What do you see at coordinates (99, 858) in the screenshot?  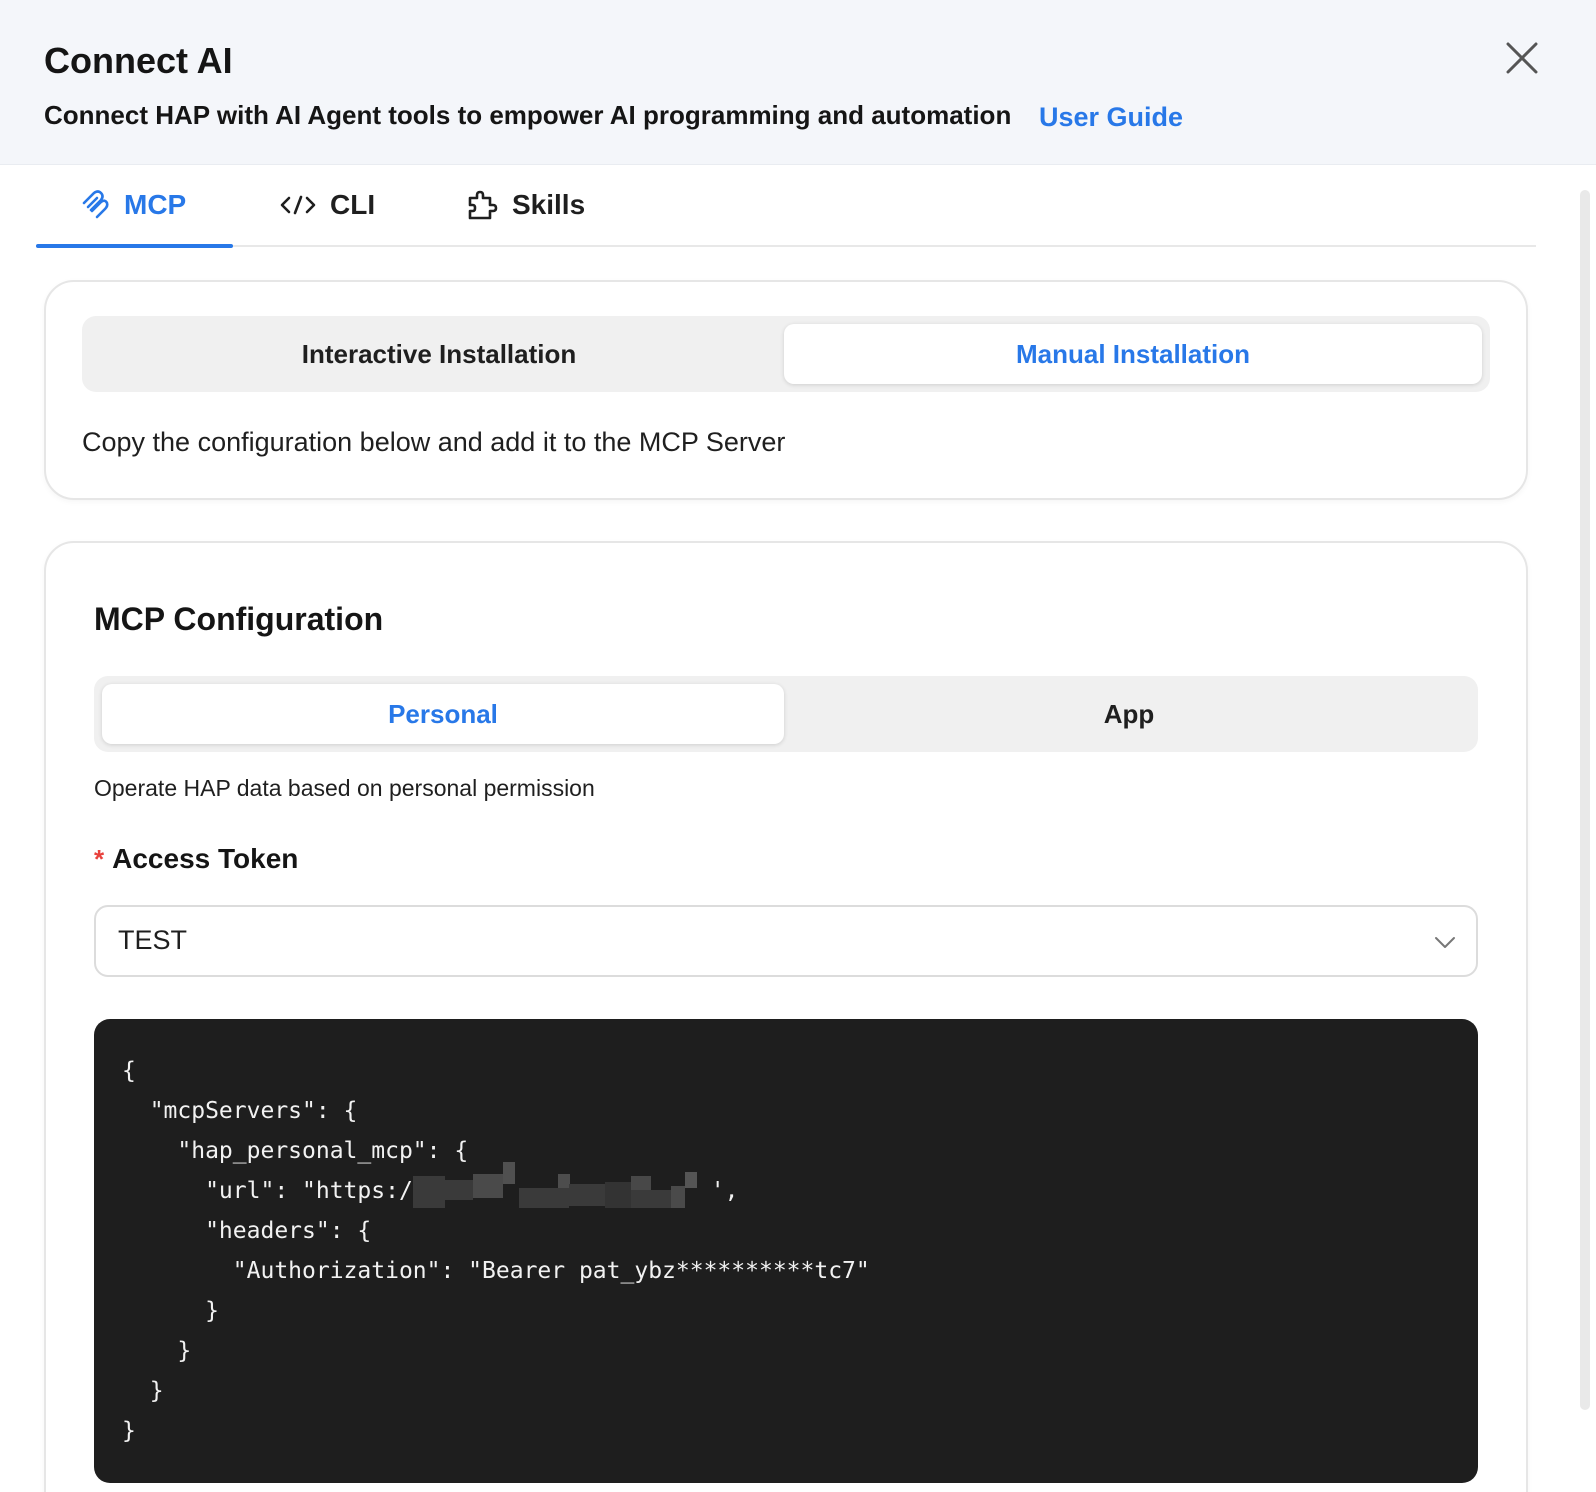 I see `required-mark: *` at bounding box center [99, 858].